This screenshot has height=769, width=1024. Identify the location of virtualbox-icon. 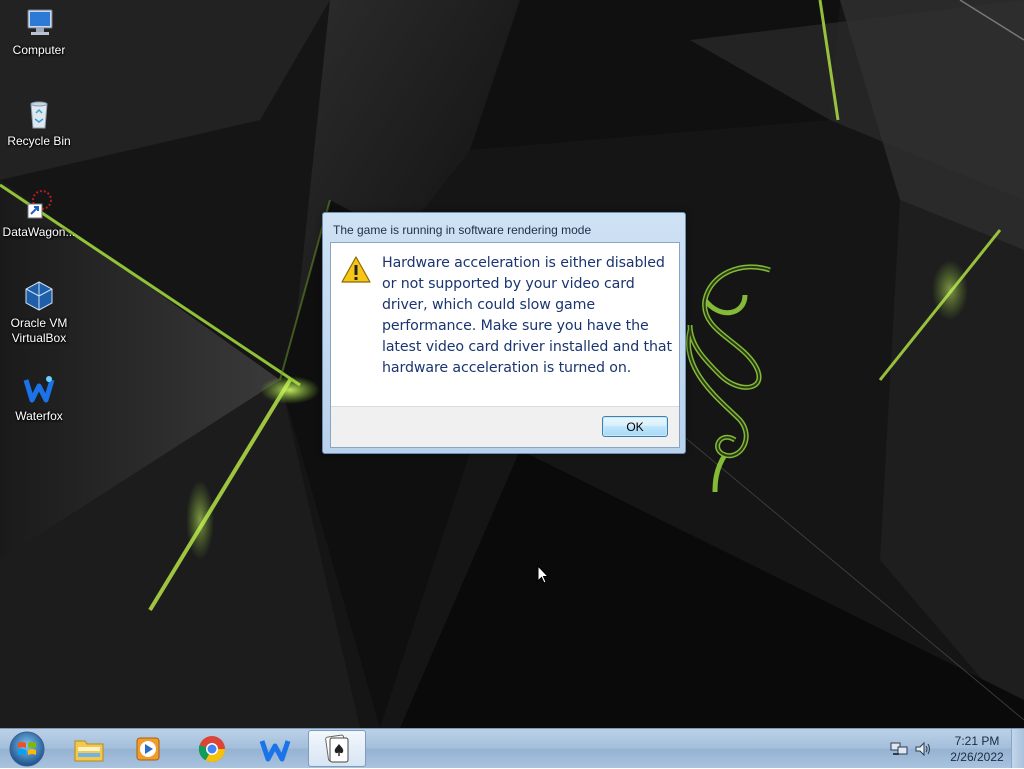
(39, 296).